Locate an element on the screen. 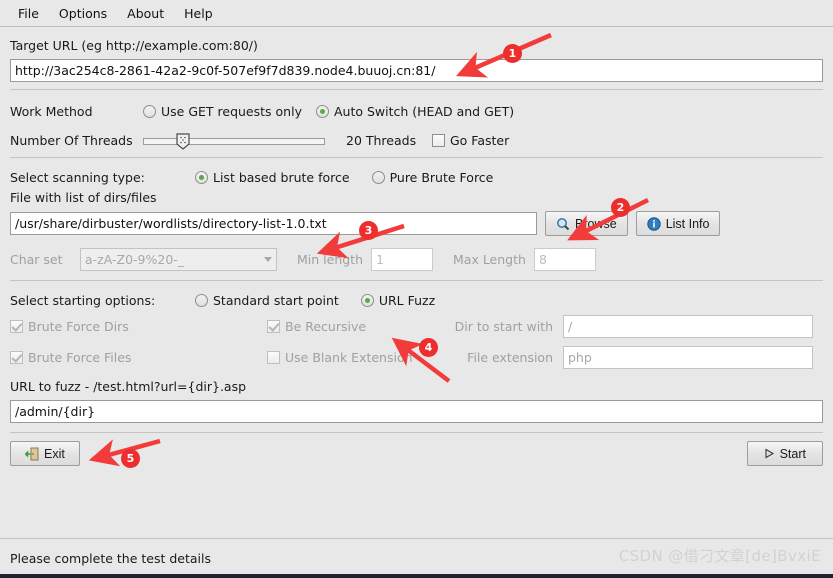  radio-label-standard-start-point: Standard start point is located at coordinates (276, 300).